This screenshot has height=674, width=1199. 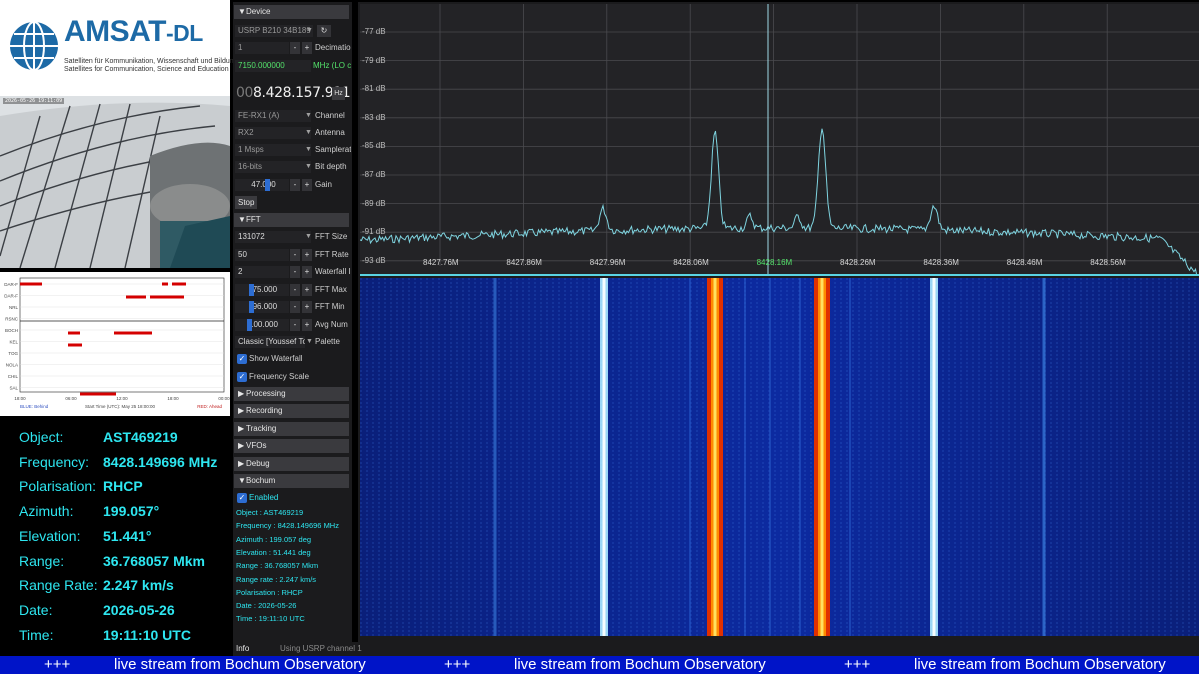 I want to click on gain-plus-button: +, so click(x=307, y=185).